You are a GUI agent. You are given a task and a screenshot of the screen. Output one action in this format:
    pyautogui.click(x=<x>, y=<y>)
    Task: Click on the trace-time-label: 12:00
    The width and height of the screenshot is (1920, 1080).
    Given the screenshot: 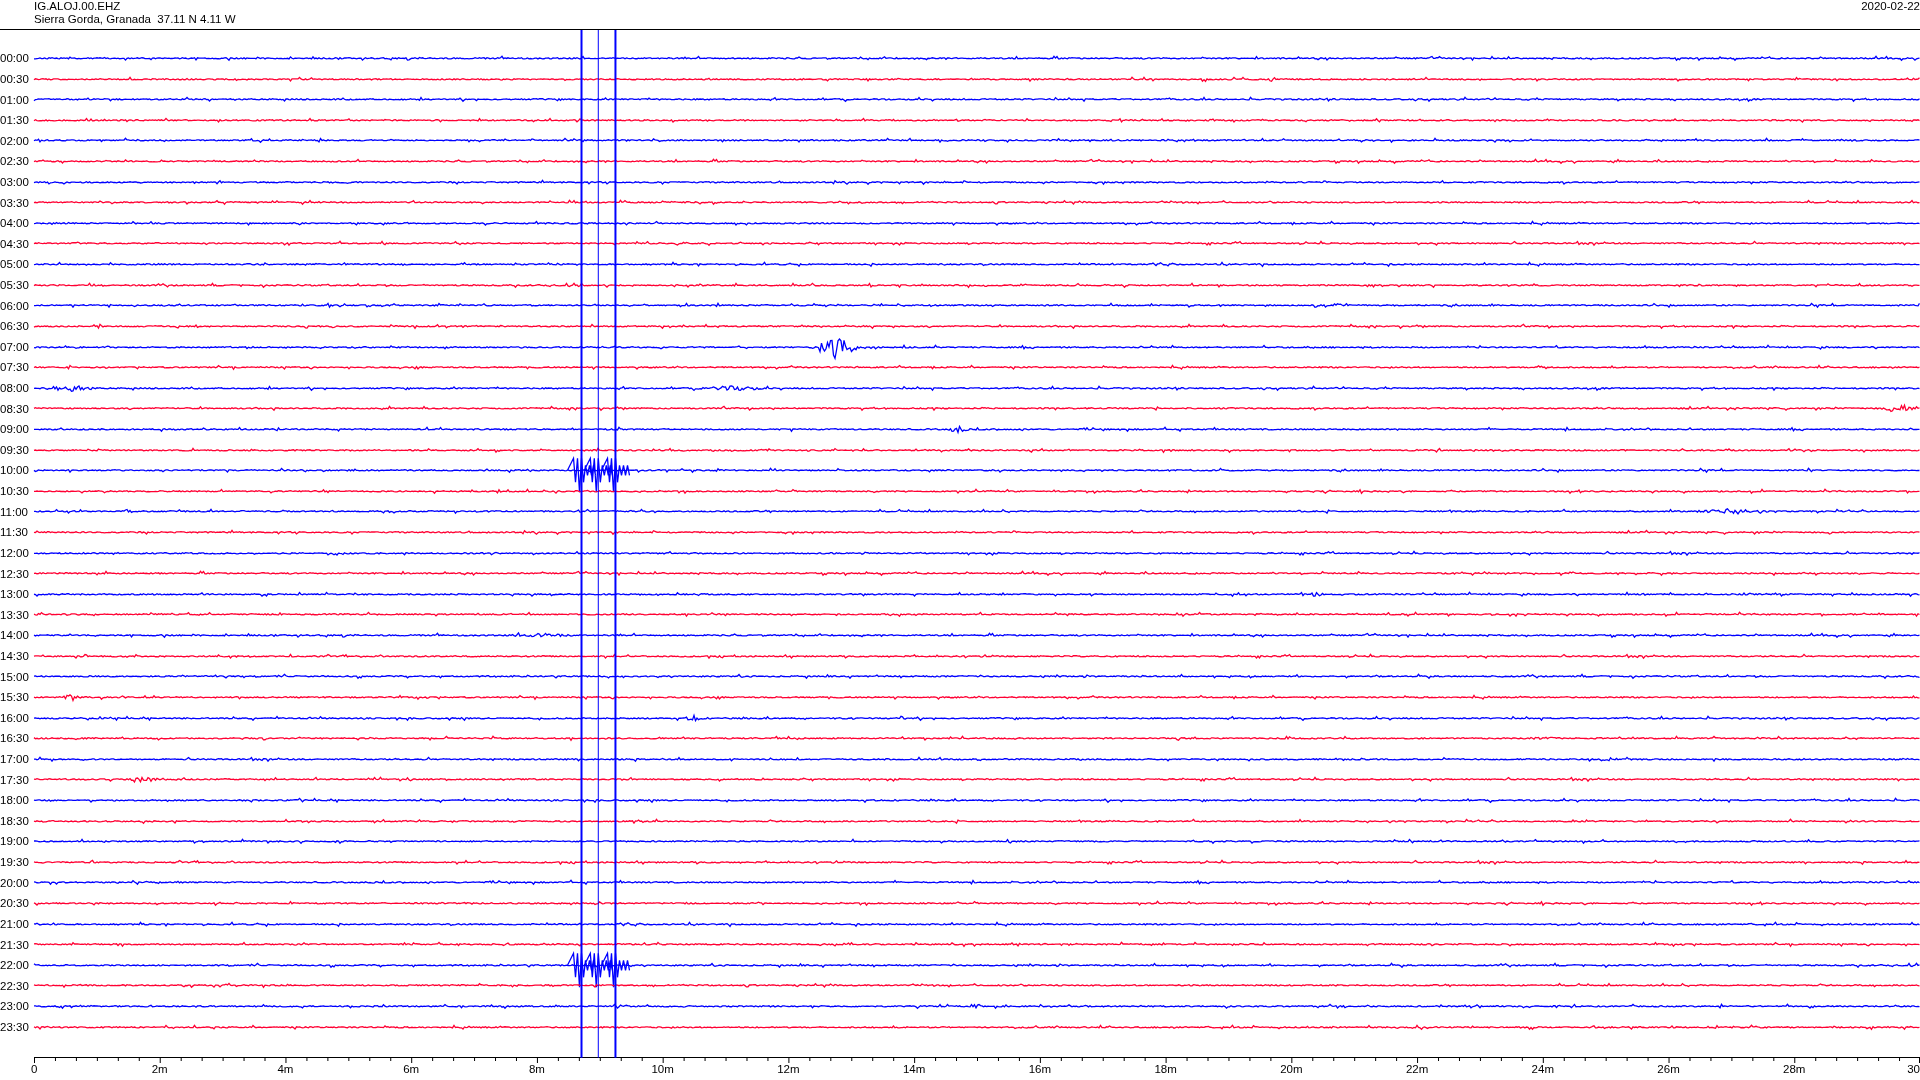 What is the action you would take?
    pyautogui.click(x=15, y=552)
    